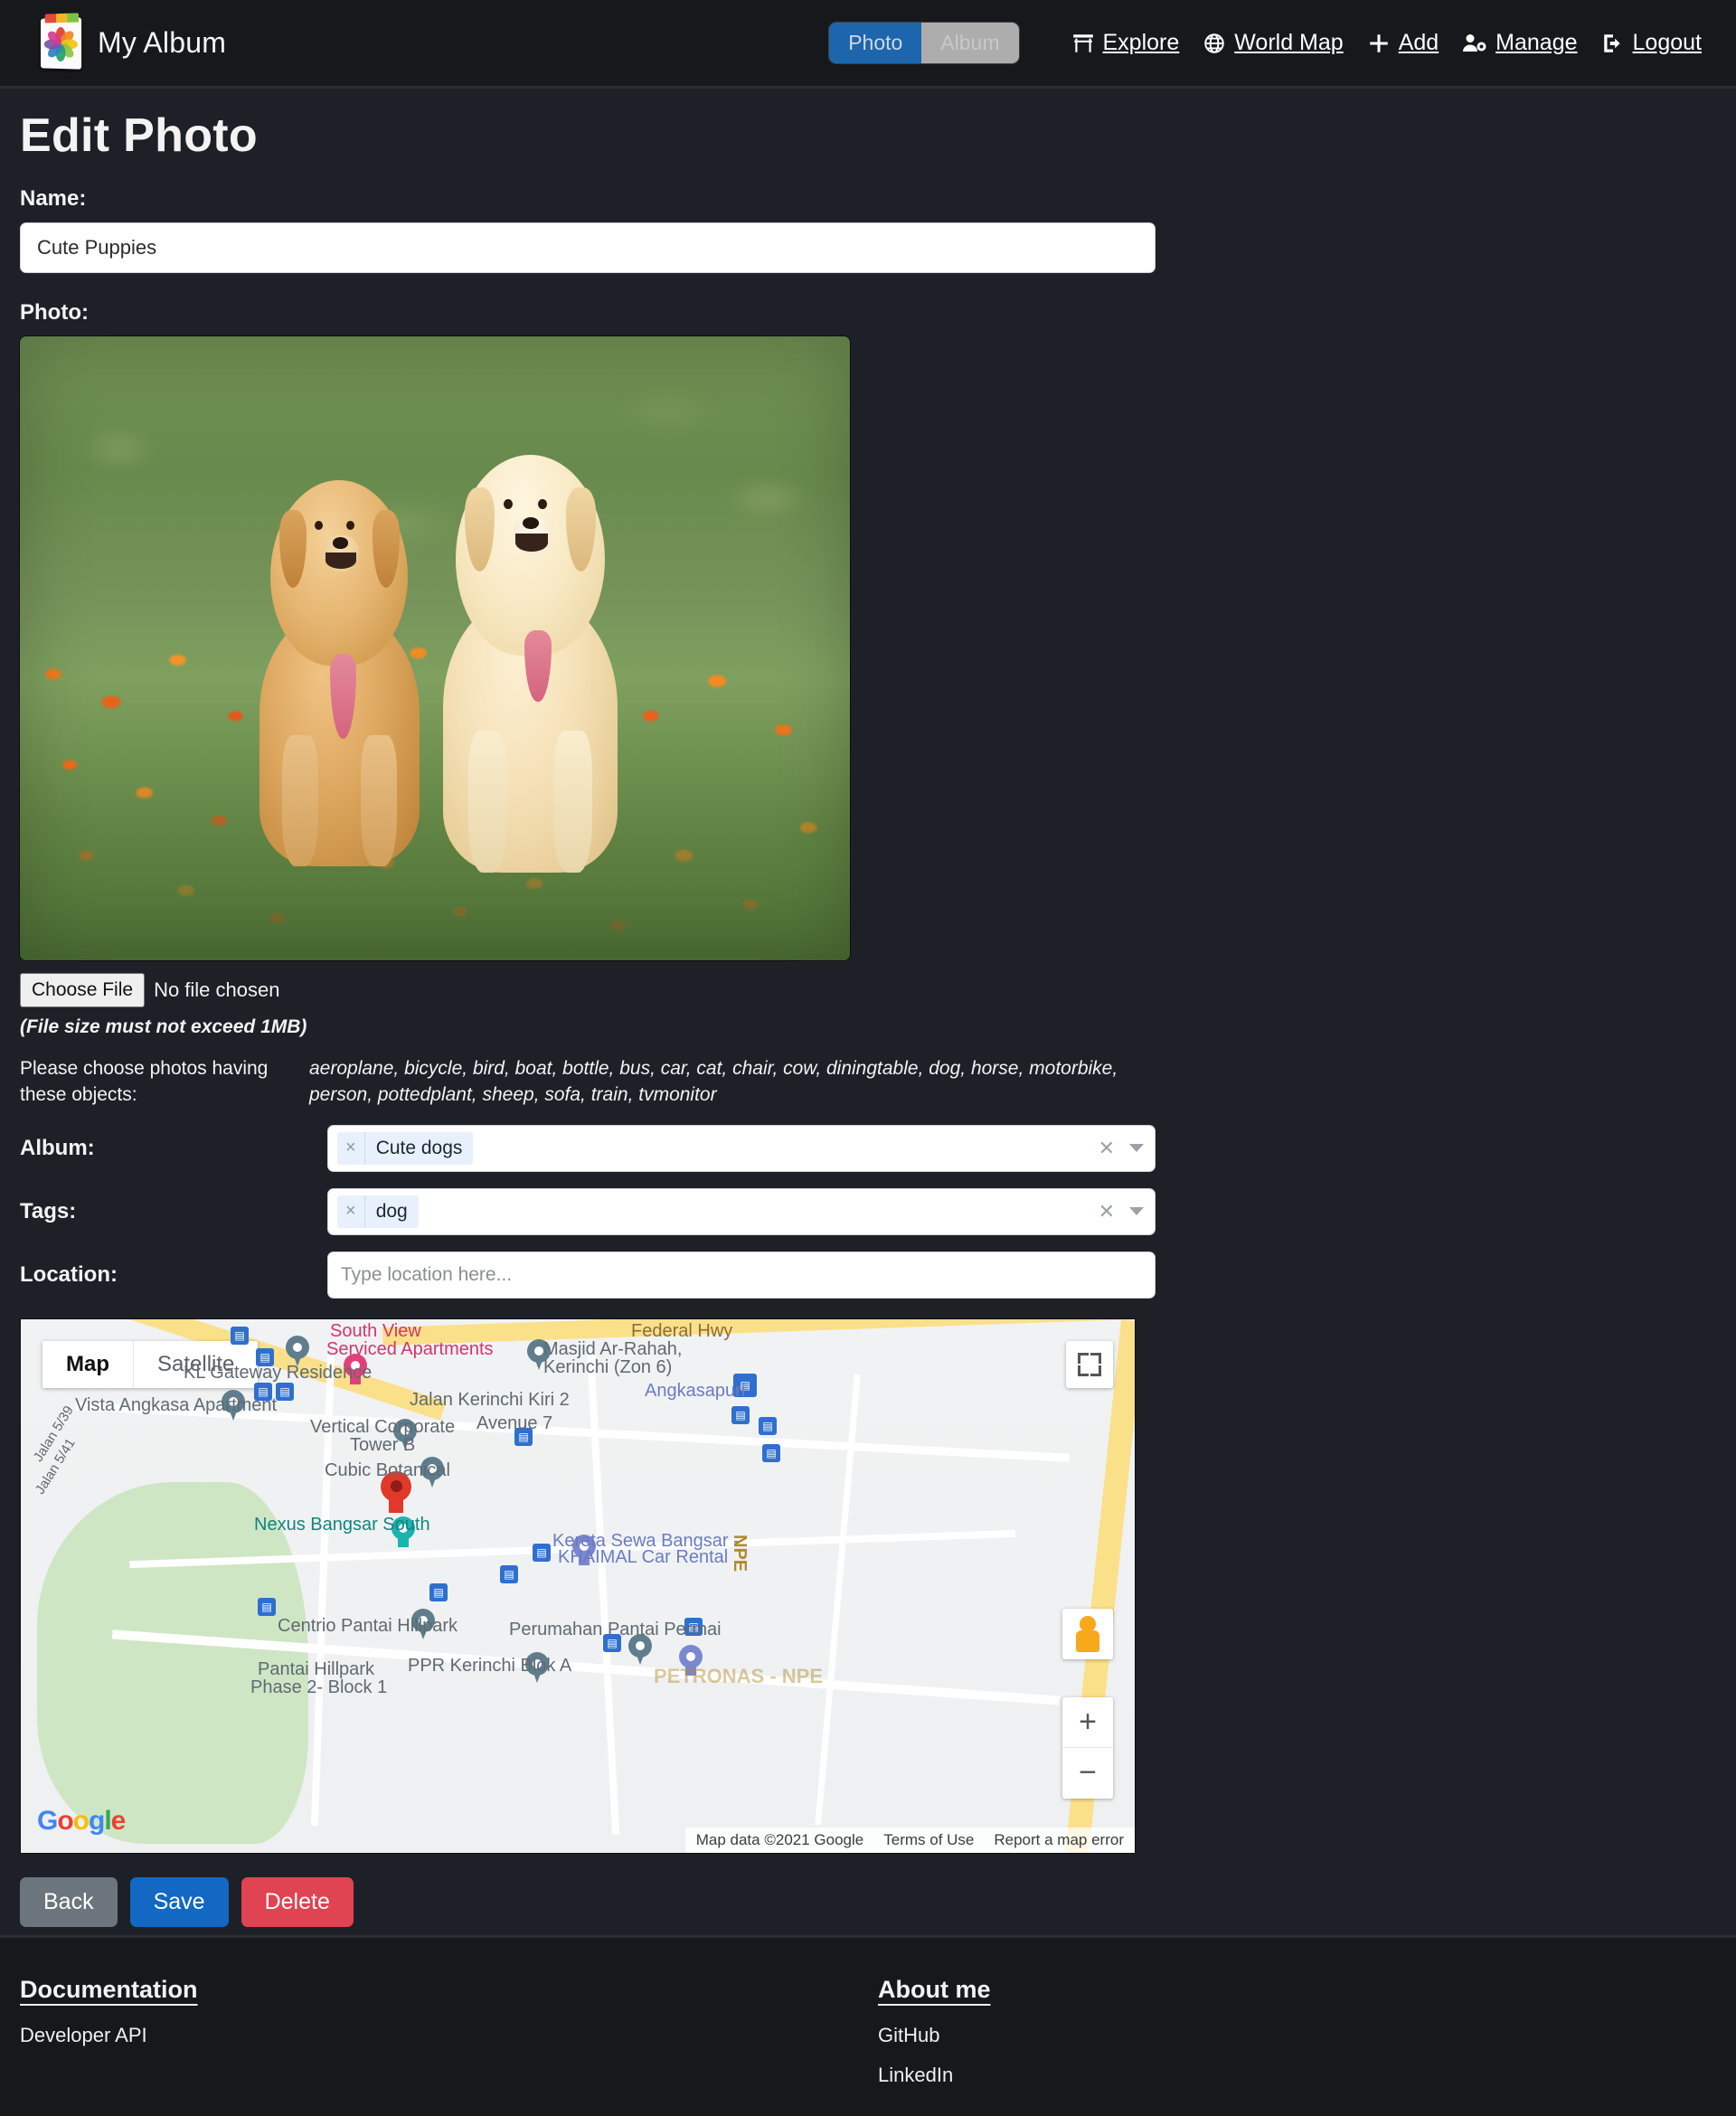 The image size is (1736, 2116). What do you see at coordinates (643, 1556) in the screenshot?
I see `map-label: KHAIMAL Car Rental` at bounding box center [643, 1556].